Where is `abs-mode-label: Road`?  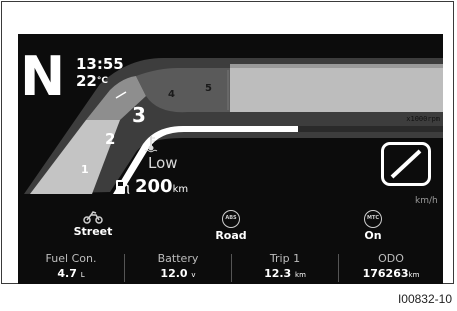 abs-mode-label: Road is located at coordinates (231, 235).